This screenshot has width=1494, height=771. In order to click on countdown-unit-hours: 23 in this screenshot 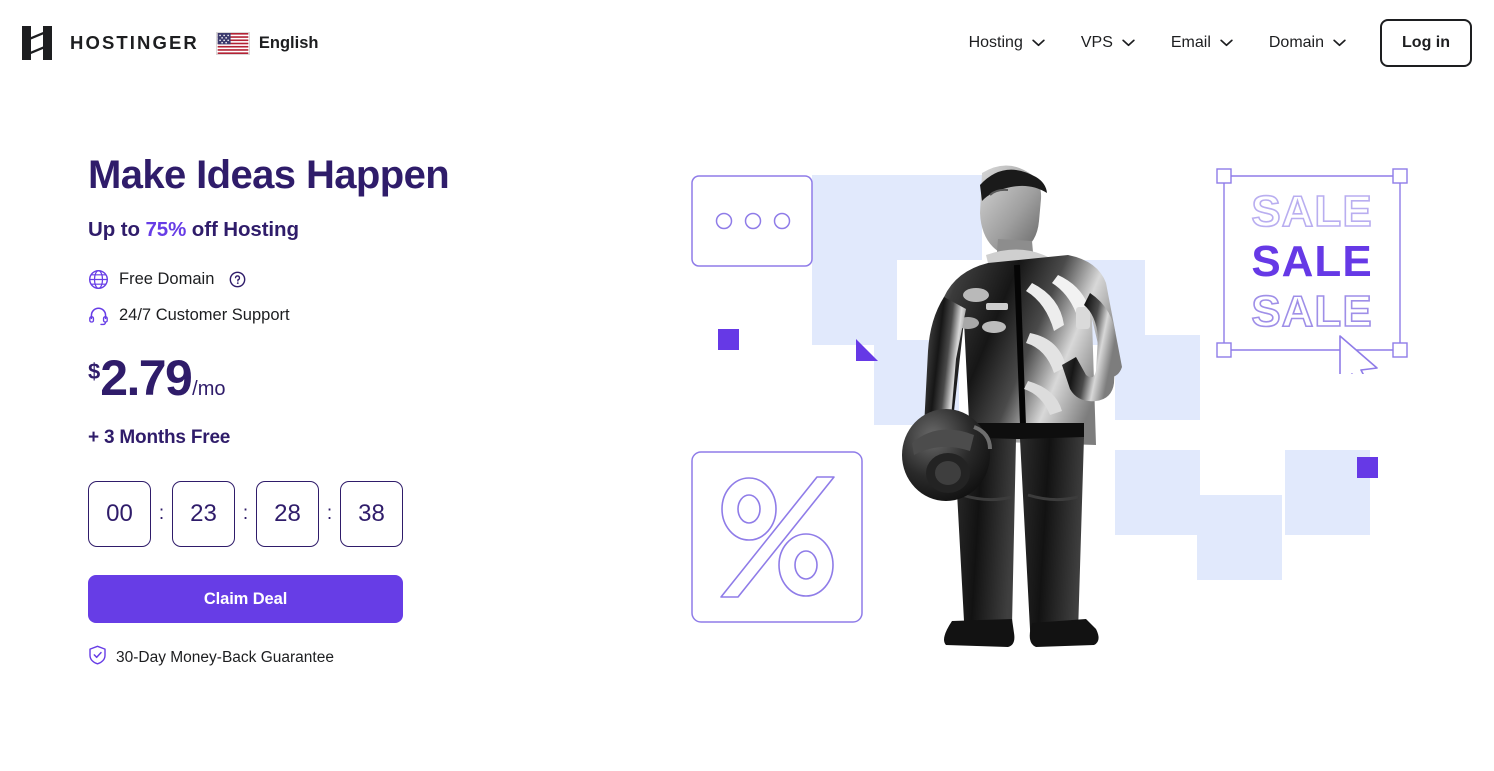, I will do `click(203, 514)`.